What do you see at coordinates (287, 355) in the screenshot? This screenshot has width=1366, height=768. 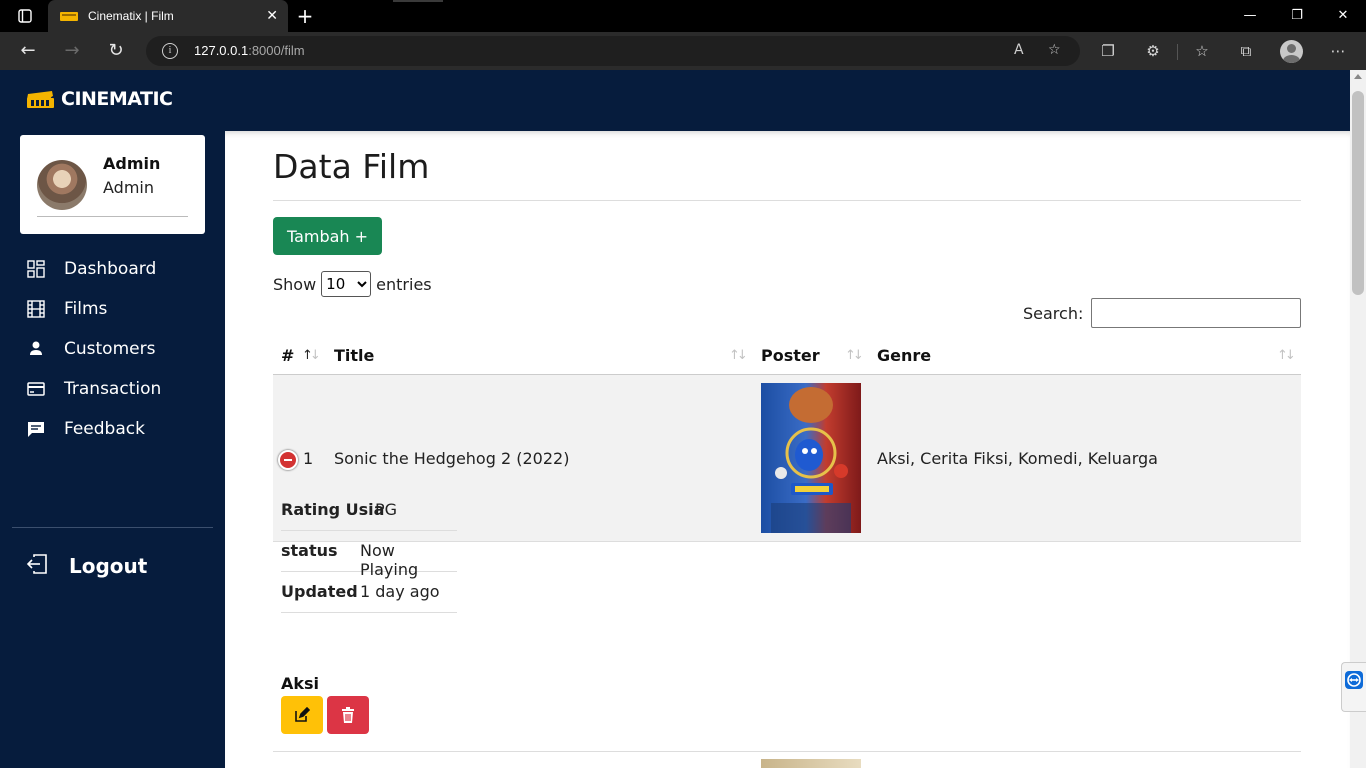 I see `column-header-number: #` at bounding box center [287, 355].